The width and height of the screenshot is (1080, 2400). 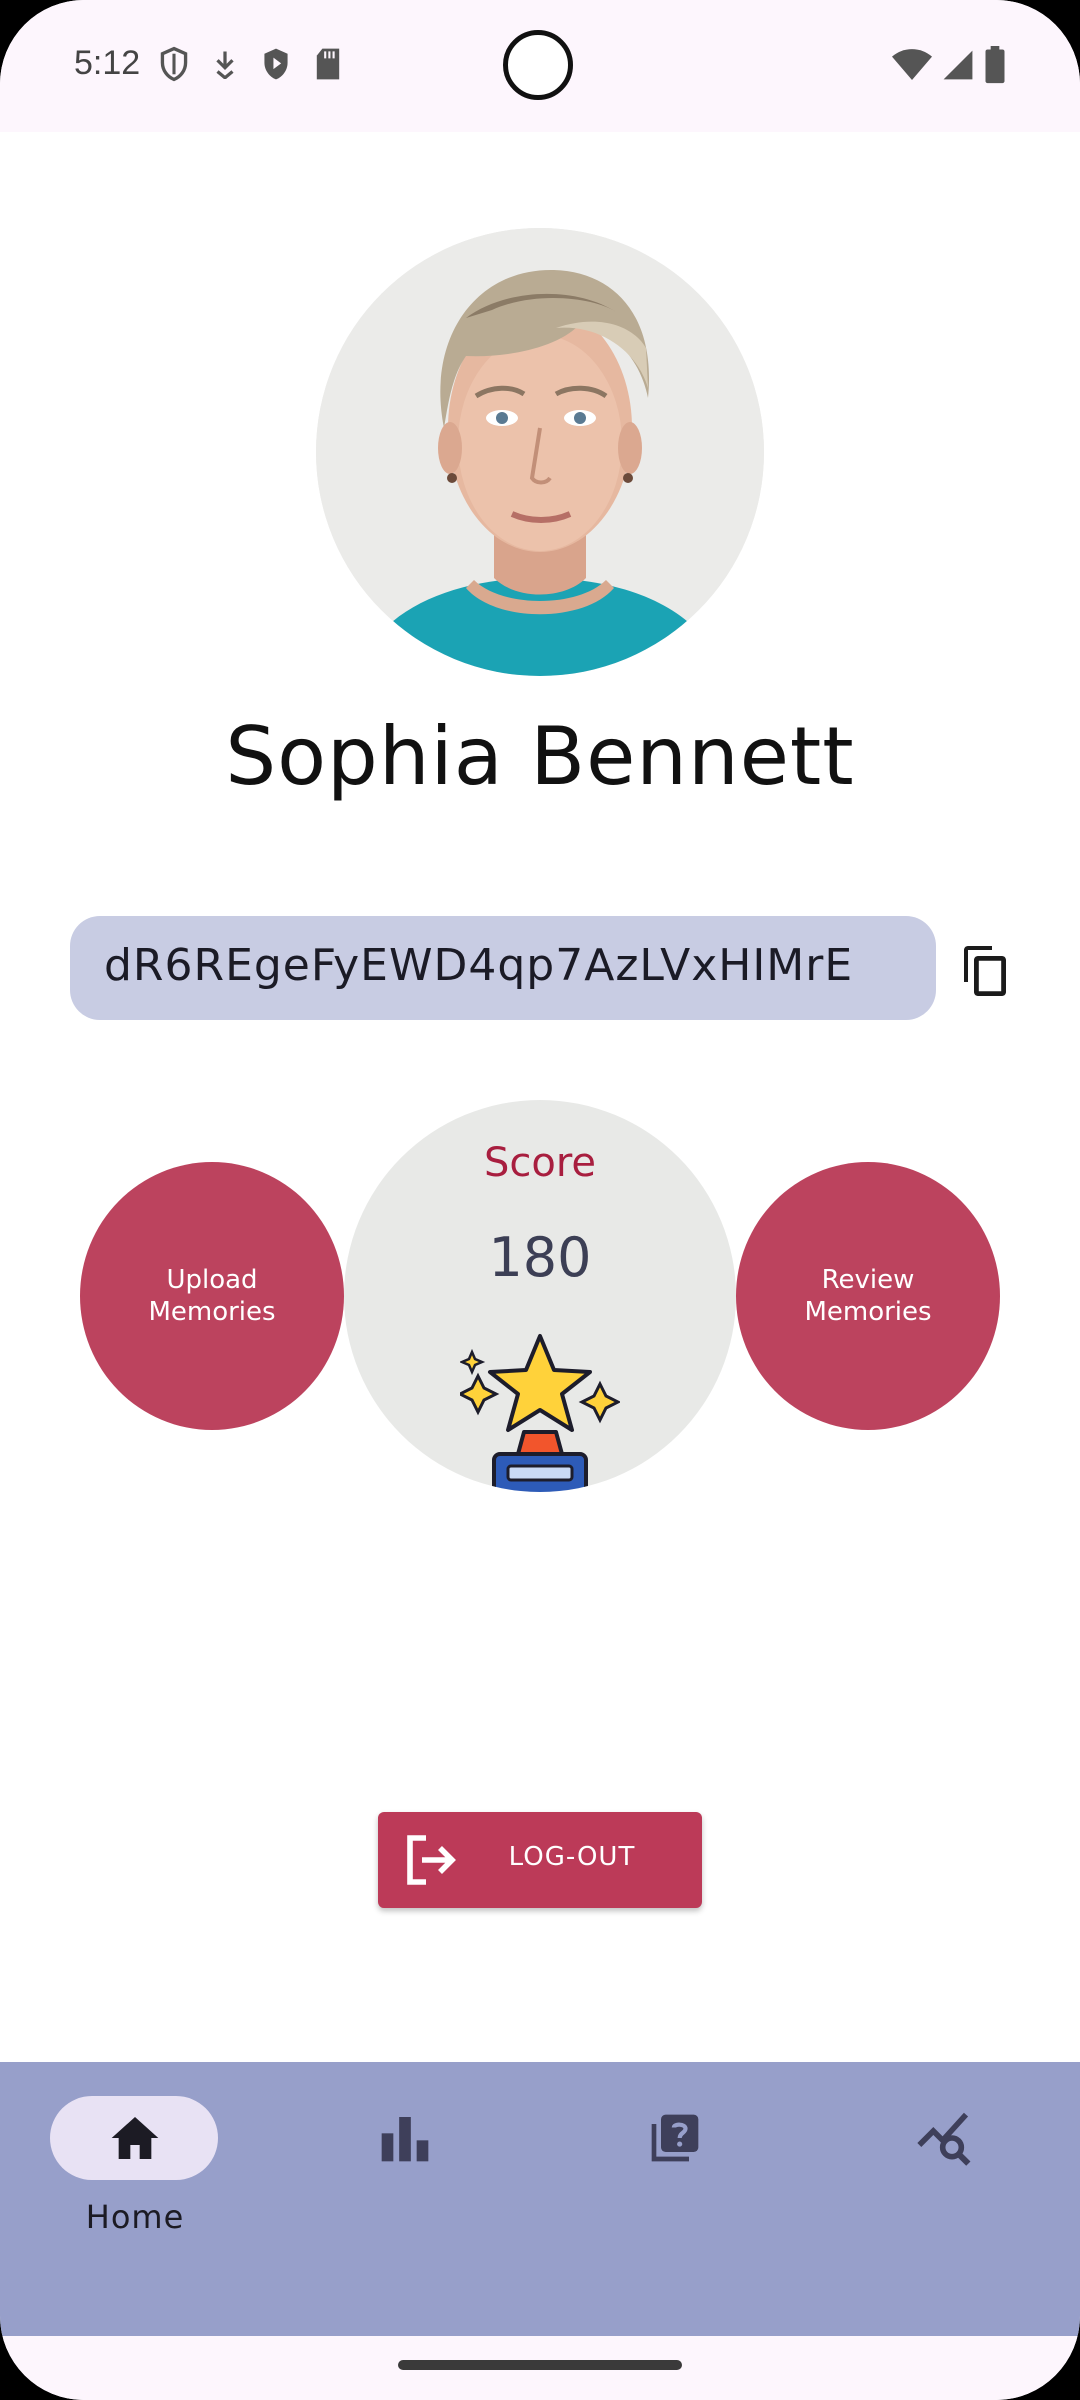 What do you see at coordinates (675, 2199) in the screenshot?
I see `nav-item-quiz` at bounding box center [675, 2199].